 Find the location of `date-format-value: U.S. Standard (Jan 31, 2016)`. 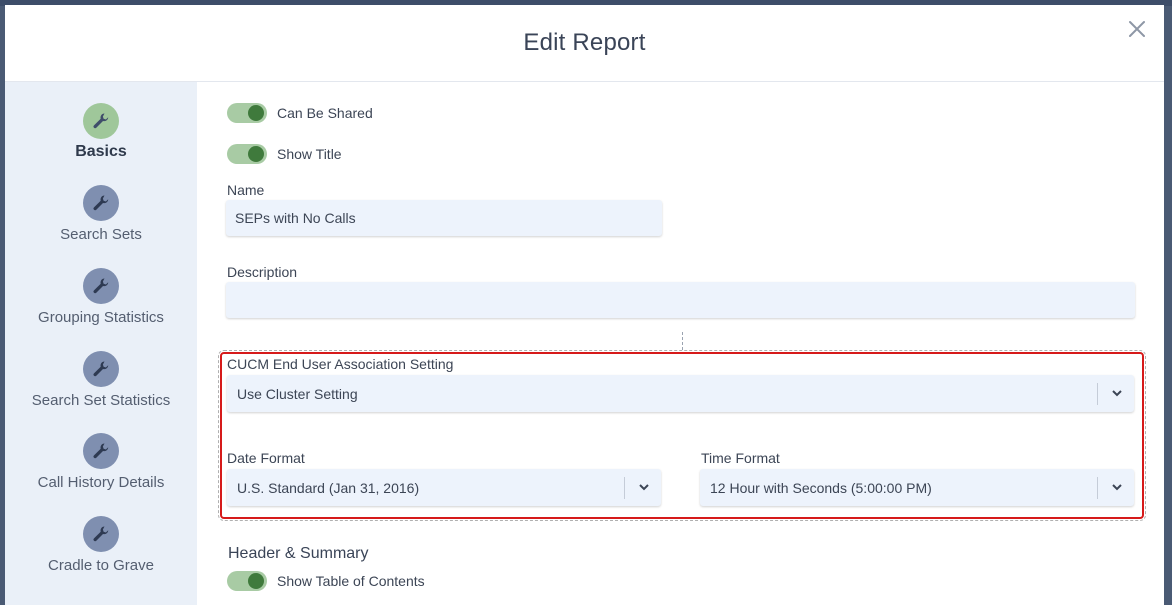

date-format-value: U.S. Standard (Jan 31, 2016) is located at coordinates (328, 488).